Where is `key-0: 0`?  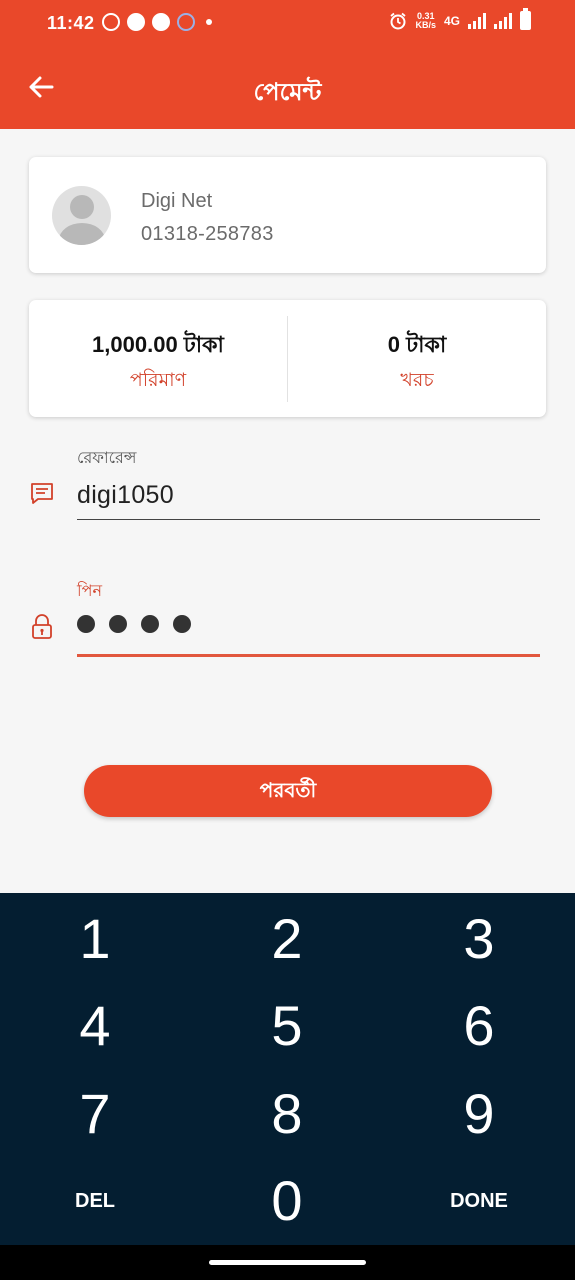 key-0: 0 is located at coordinates (287, 1201).